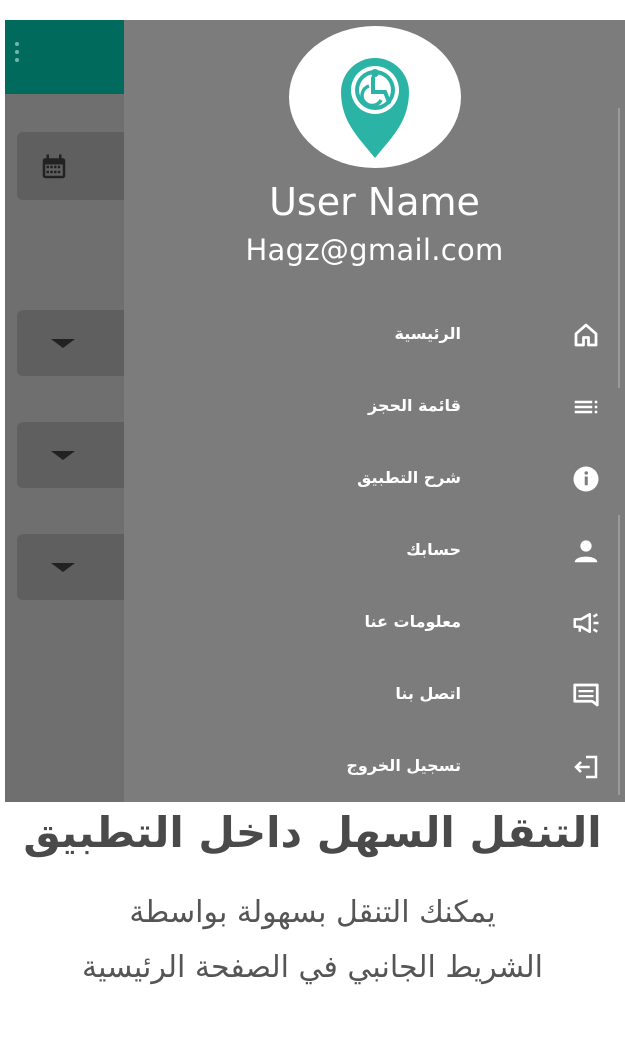 Image resolution: width=625 pixels, height=1049 pixels. Describe the element at coordinates (375, 108) in the screenshot. I see `wheelchair-location-pin-icon` at that location.